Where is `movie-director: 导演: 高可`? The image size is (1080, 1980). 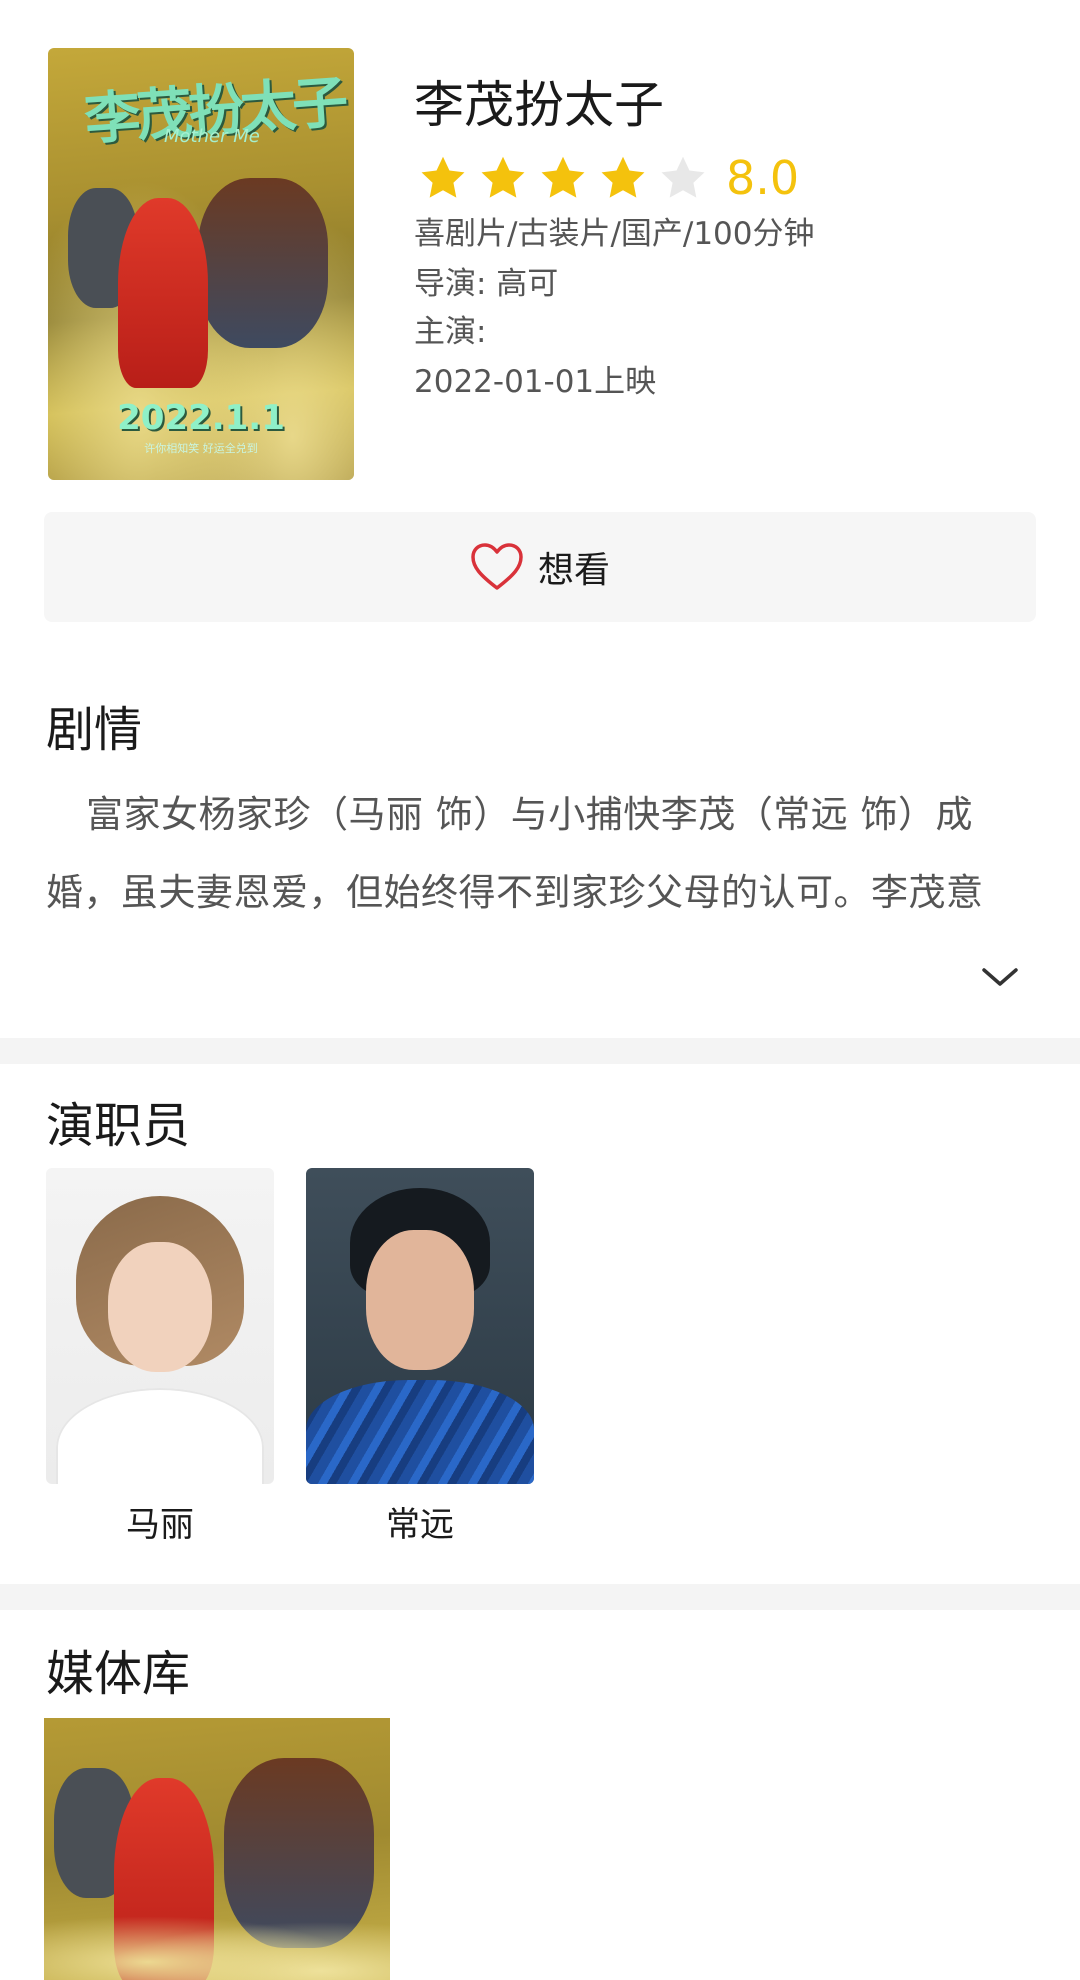 movie-director: 导演: 高可 is located at coordinates (486, 284).